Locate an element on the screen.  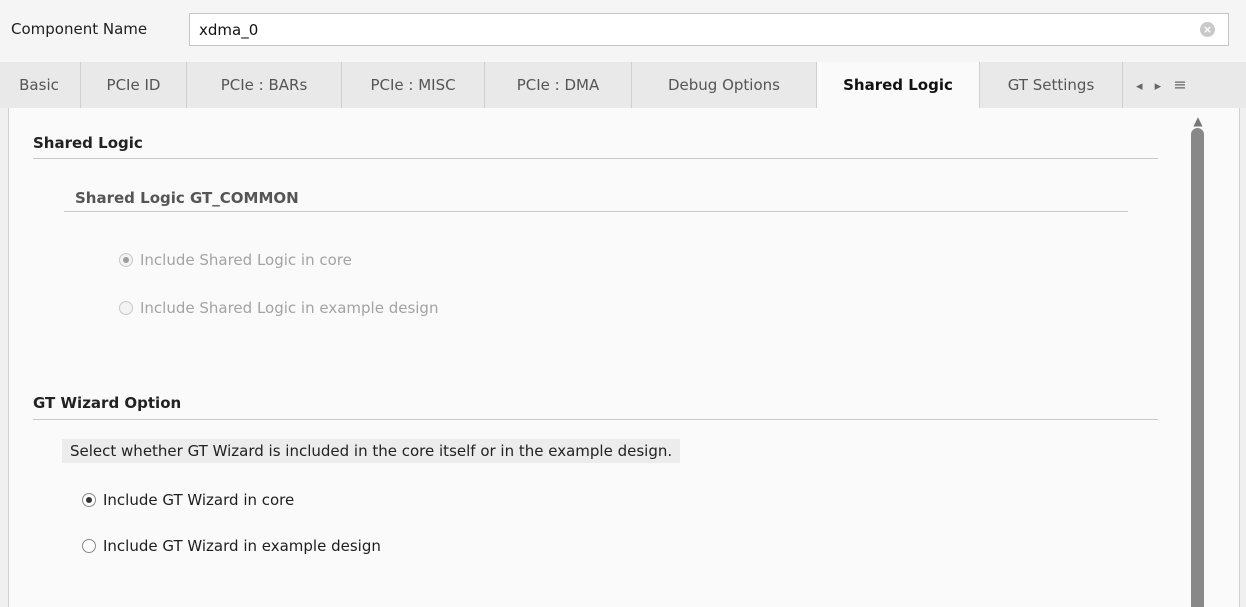
gt-wizard-in-example-option: Include GT Wizard in example design is located at coordinates (231, 546).